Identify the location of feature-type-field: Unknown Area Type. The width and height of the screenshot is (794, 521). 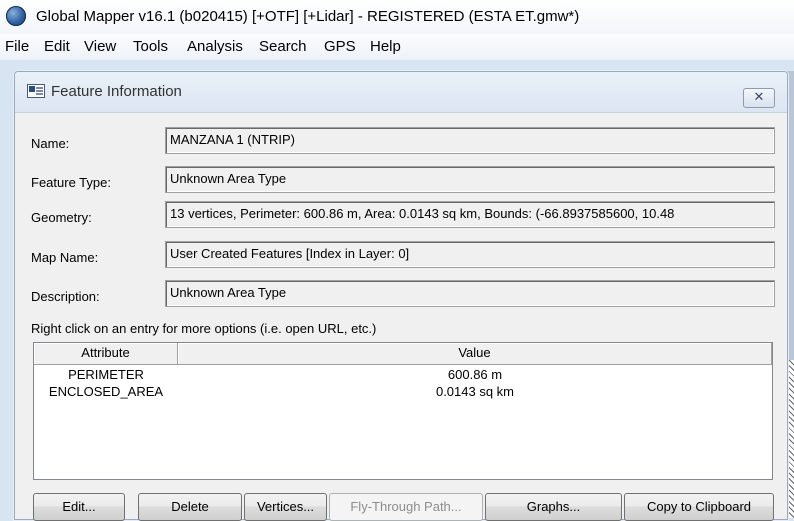
(470, 179).